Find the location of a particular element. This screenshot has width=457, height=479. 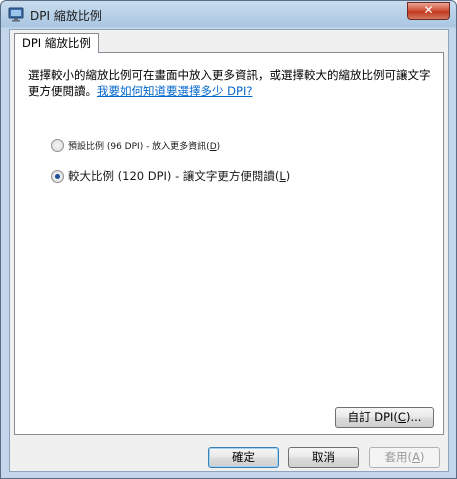

radio-label-large: 較大比例 (120 DPI) - 讓文字更方便閱讀(L) is located at coordinates (179, 176).